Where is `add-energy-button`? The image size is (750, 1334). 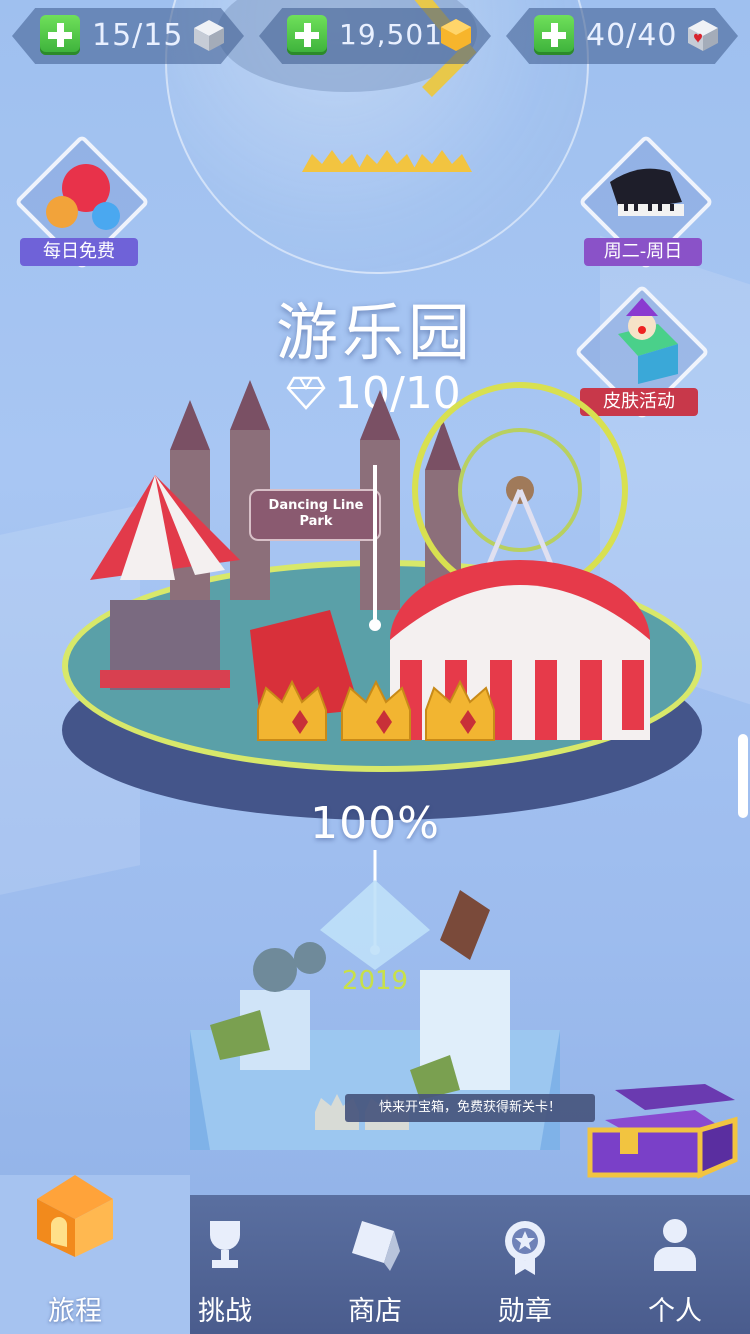
add-energy-button is located at coordinates (60, 35).